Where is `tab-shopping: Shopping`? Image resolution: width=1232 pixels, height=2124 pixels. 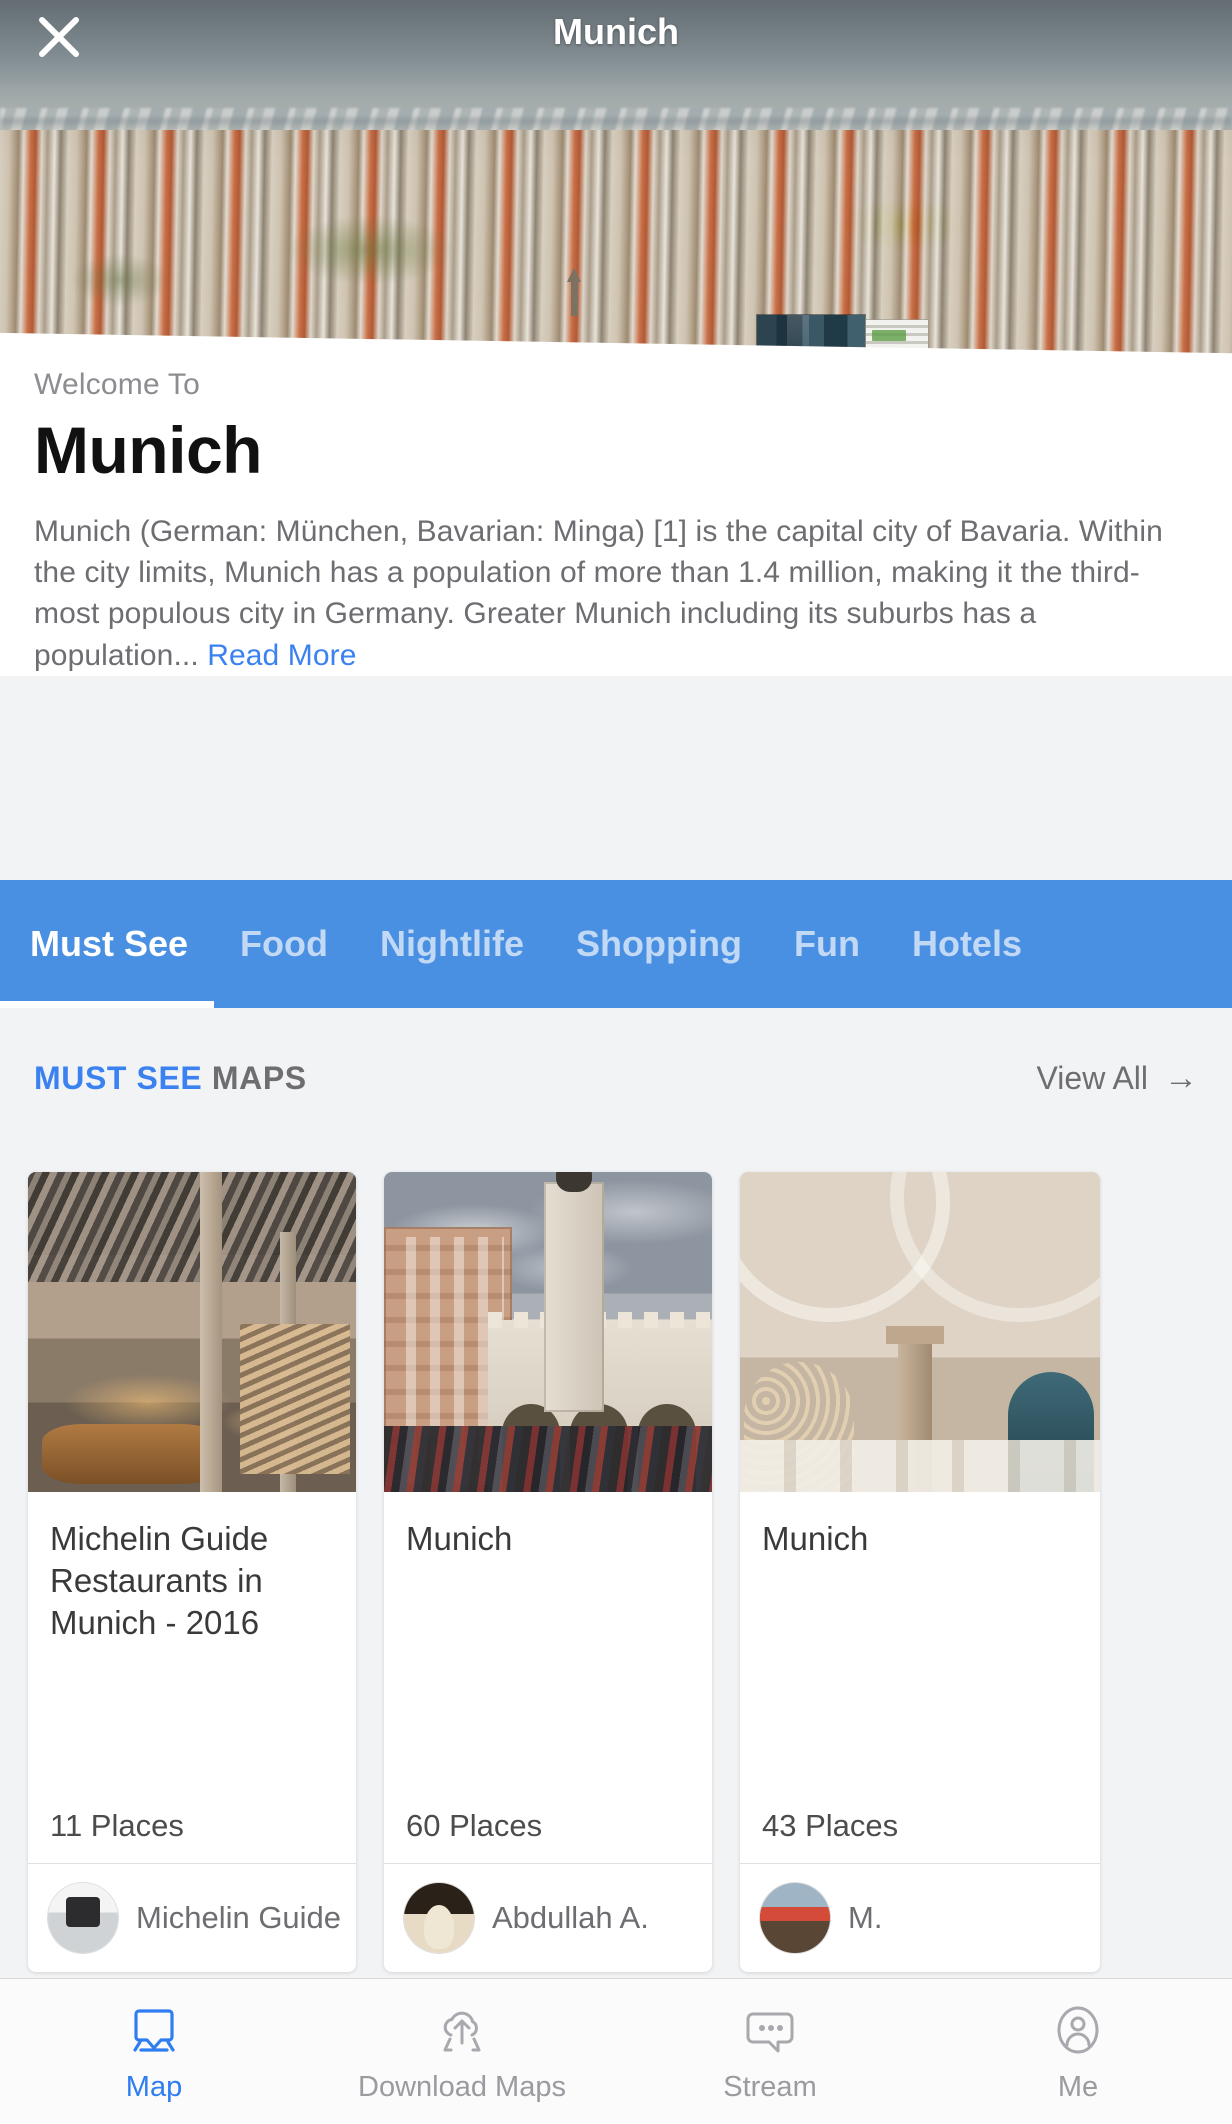 tab-shopping: Shopping is located at coordinates (659, 944).